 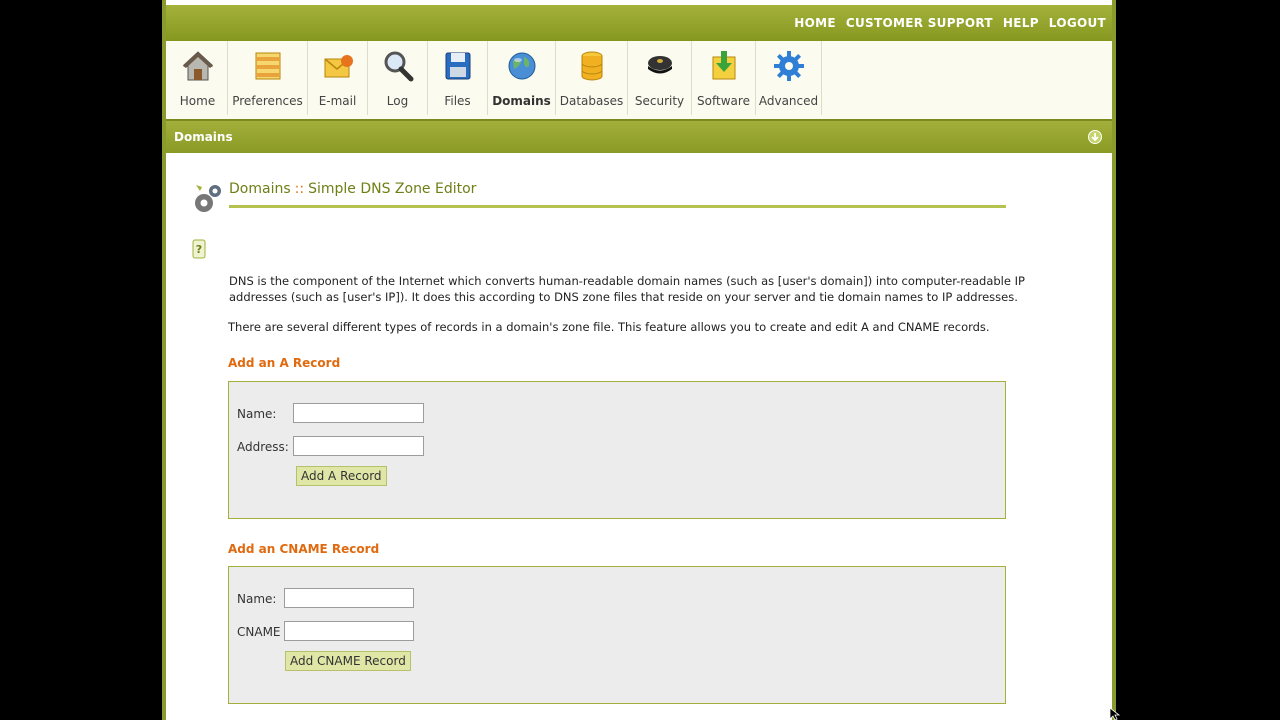 I want to click on globe-icon, so click(x=521, y=66).